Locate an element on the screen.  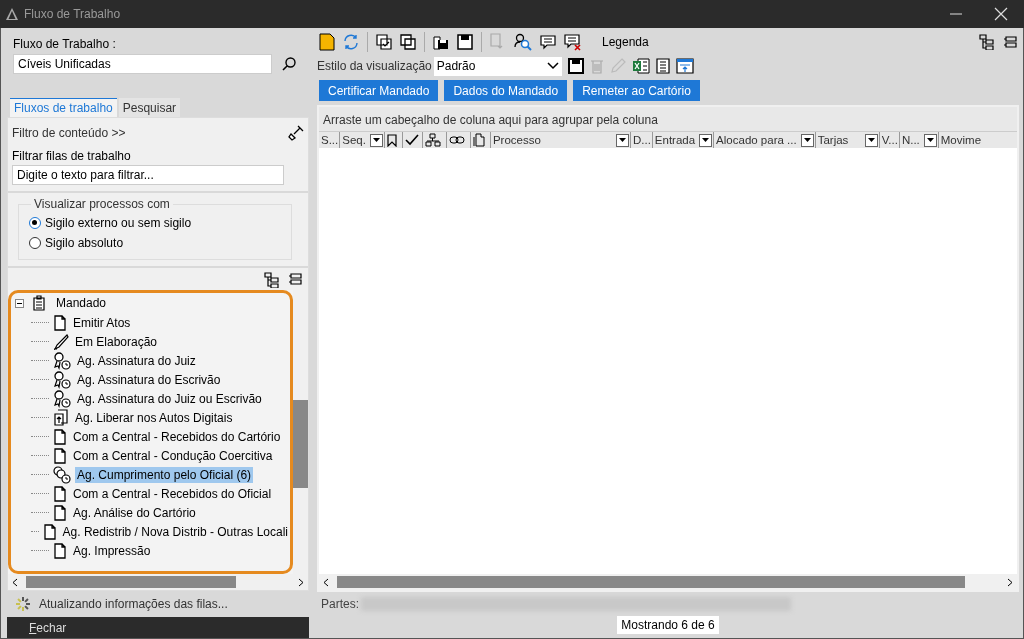
close-icon is located at coordinates (1001, 14).